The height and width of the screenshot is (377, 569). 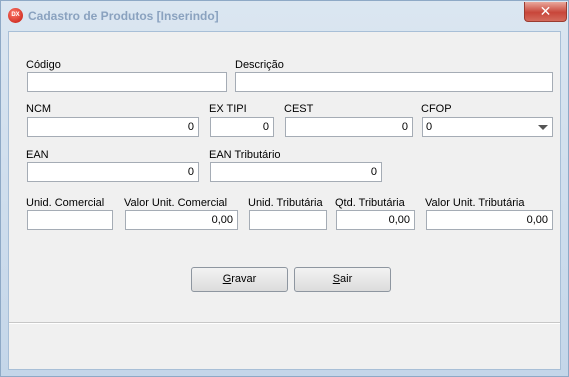 What do you see at coordinates (39, 109) in the screenshot?
I see `ncm-label: NCM` at bounding box center [39, 109].